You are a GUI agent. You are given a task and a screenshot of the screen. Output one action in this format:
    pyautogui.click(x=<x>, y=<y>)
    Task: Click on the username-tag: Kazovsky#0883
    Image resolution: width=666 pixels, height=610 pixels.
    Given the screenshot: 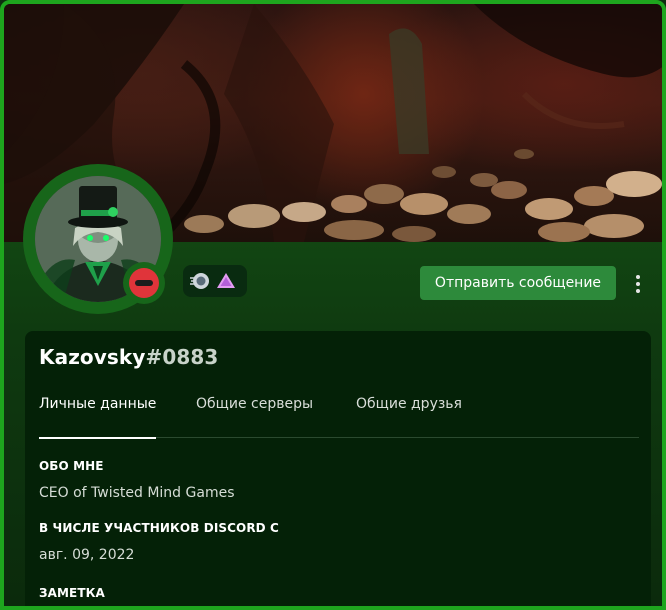 What is the action you would take?
    pyautogui.click(x=128, y=357)
    